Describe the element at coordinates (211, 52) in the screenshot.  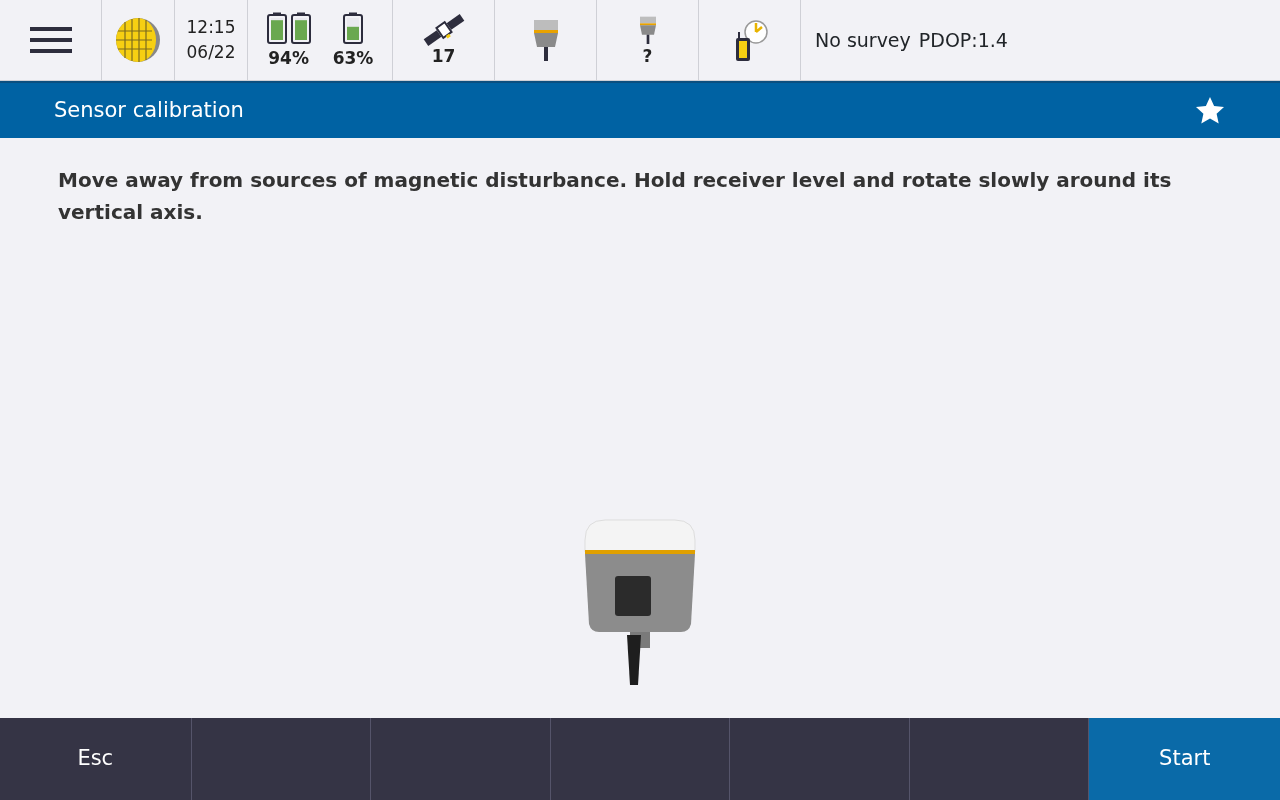
I see `date-text: 06/22` at that location.